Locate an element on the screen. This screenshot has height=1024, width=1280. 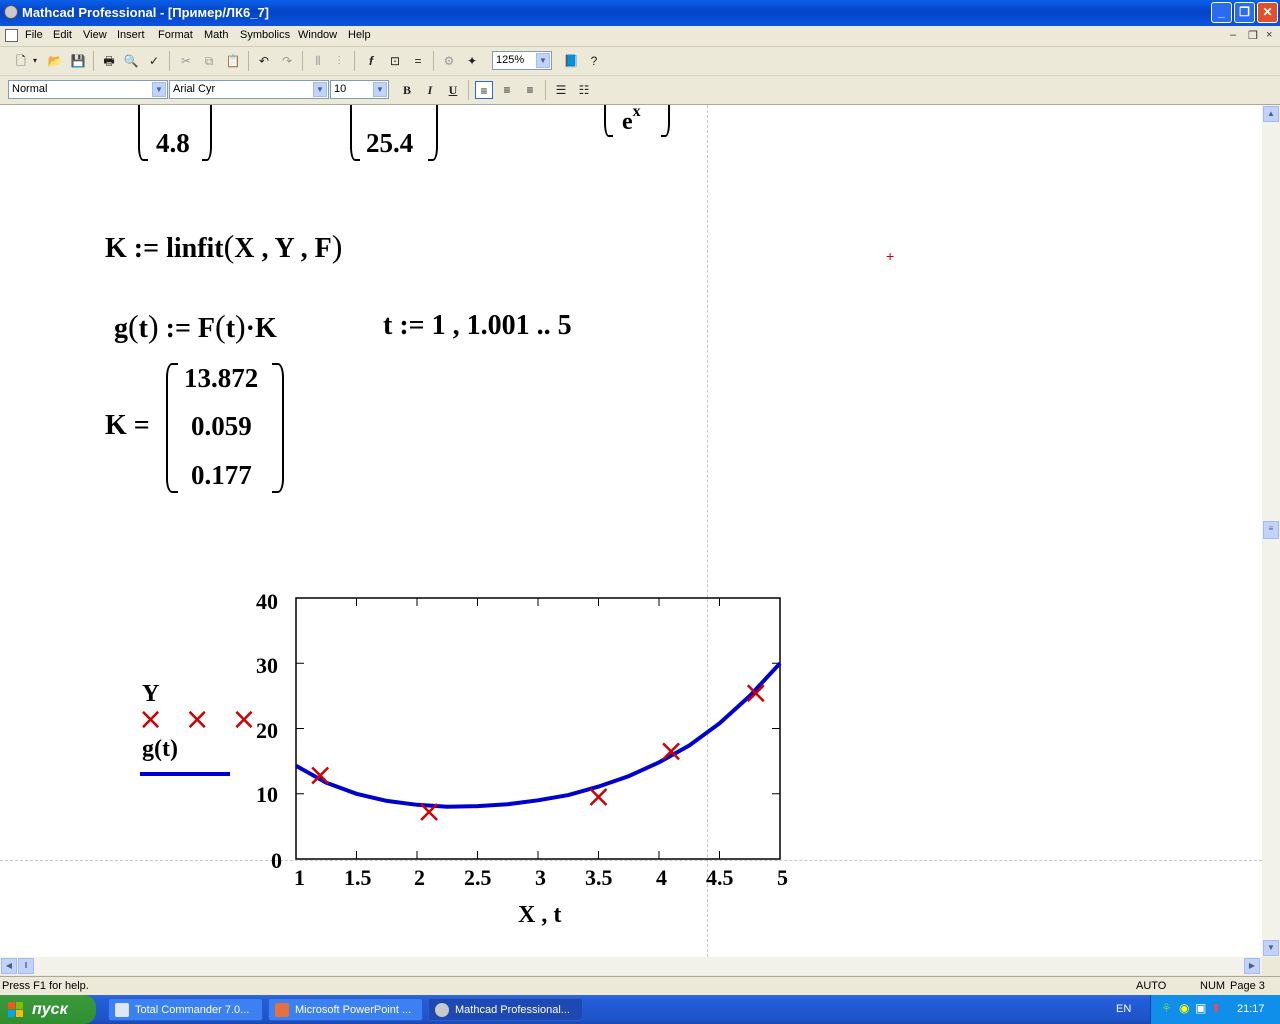
g-definition: g(t) := F(t)·K is located at coordinates (195, 326).